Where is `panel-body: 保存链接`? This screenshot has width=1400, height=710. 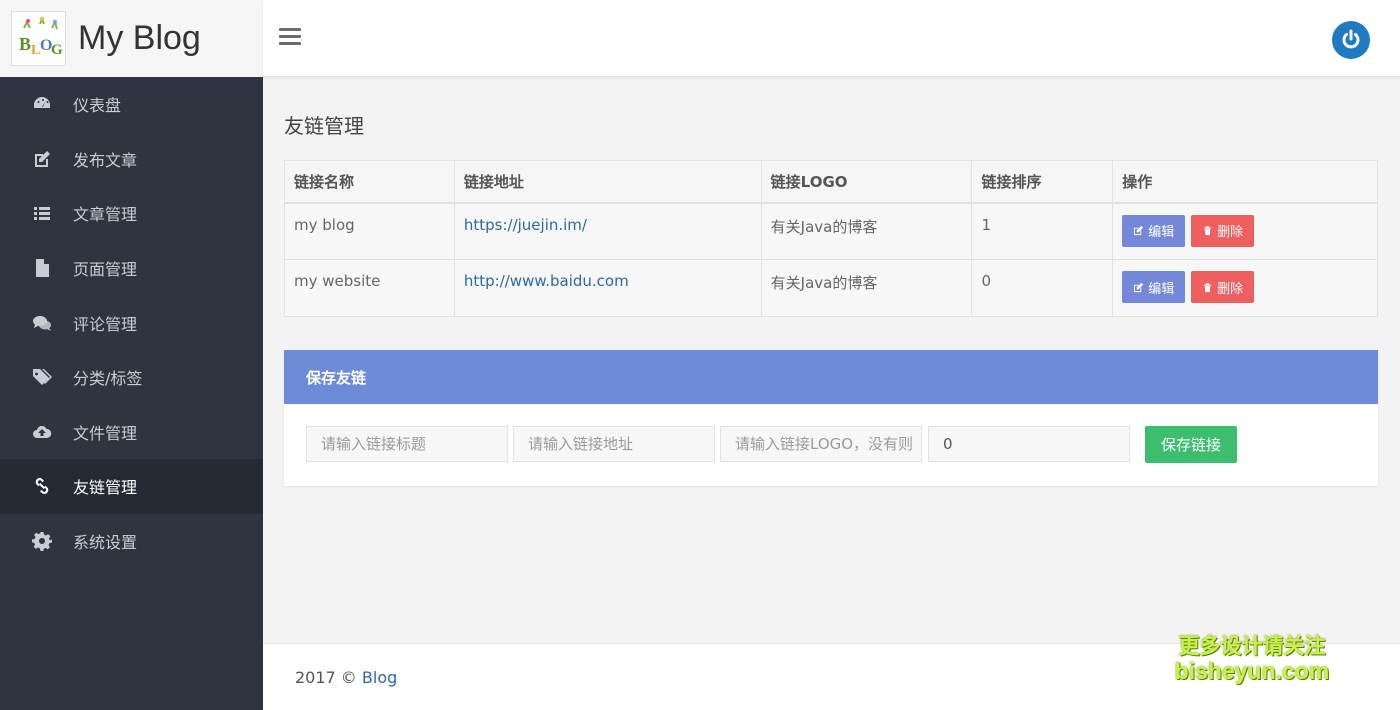 panel-body: 保存链接 is located at coordinates (831, 445).